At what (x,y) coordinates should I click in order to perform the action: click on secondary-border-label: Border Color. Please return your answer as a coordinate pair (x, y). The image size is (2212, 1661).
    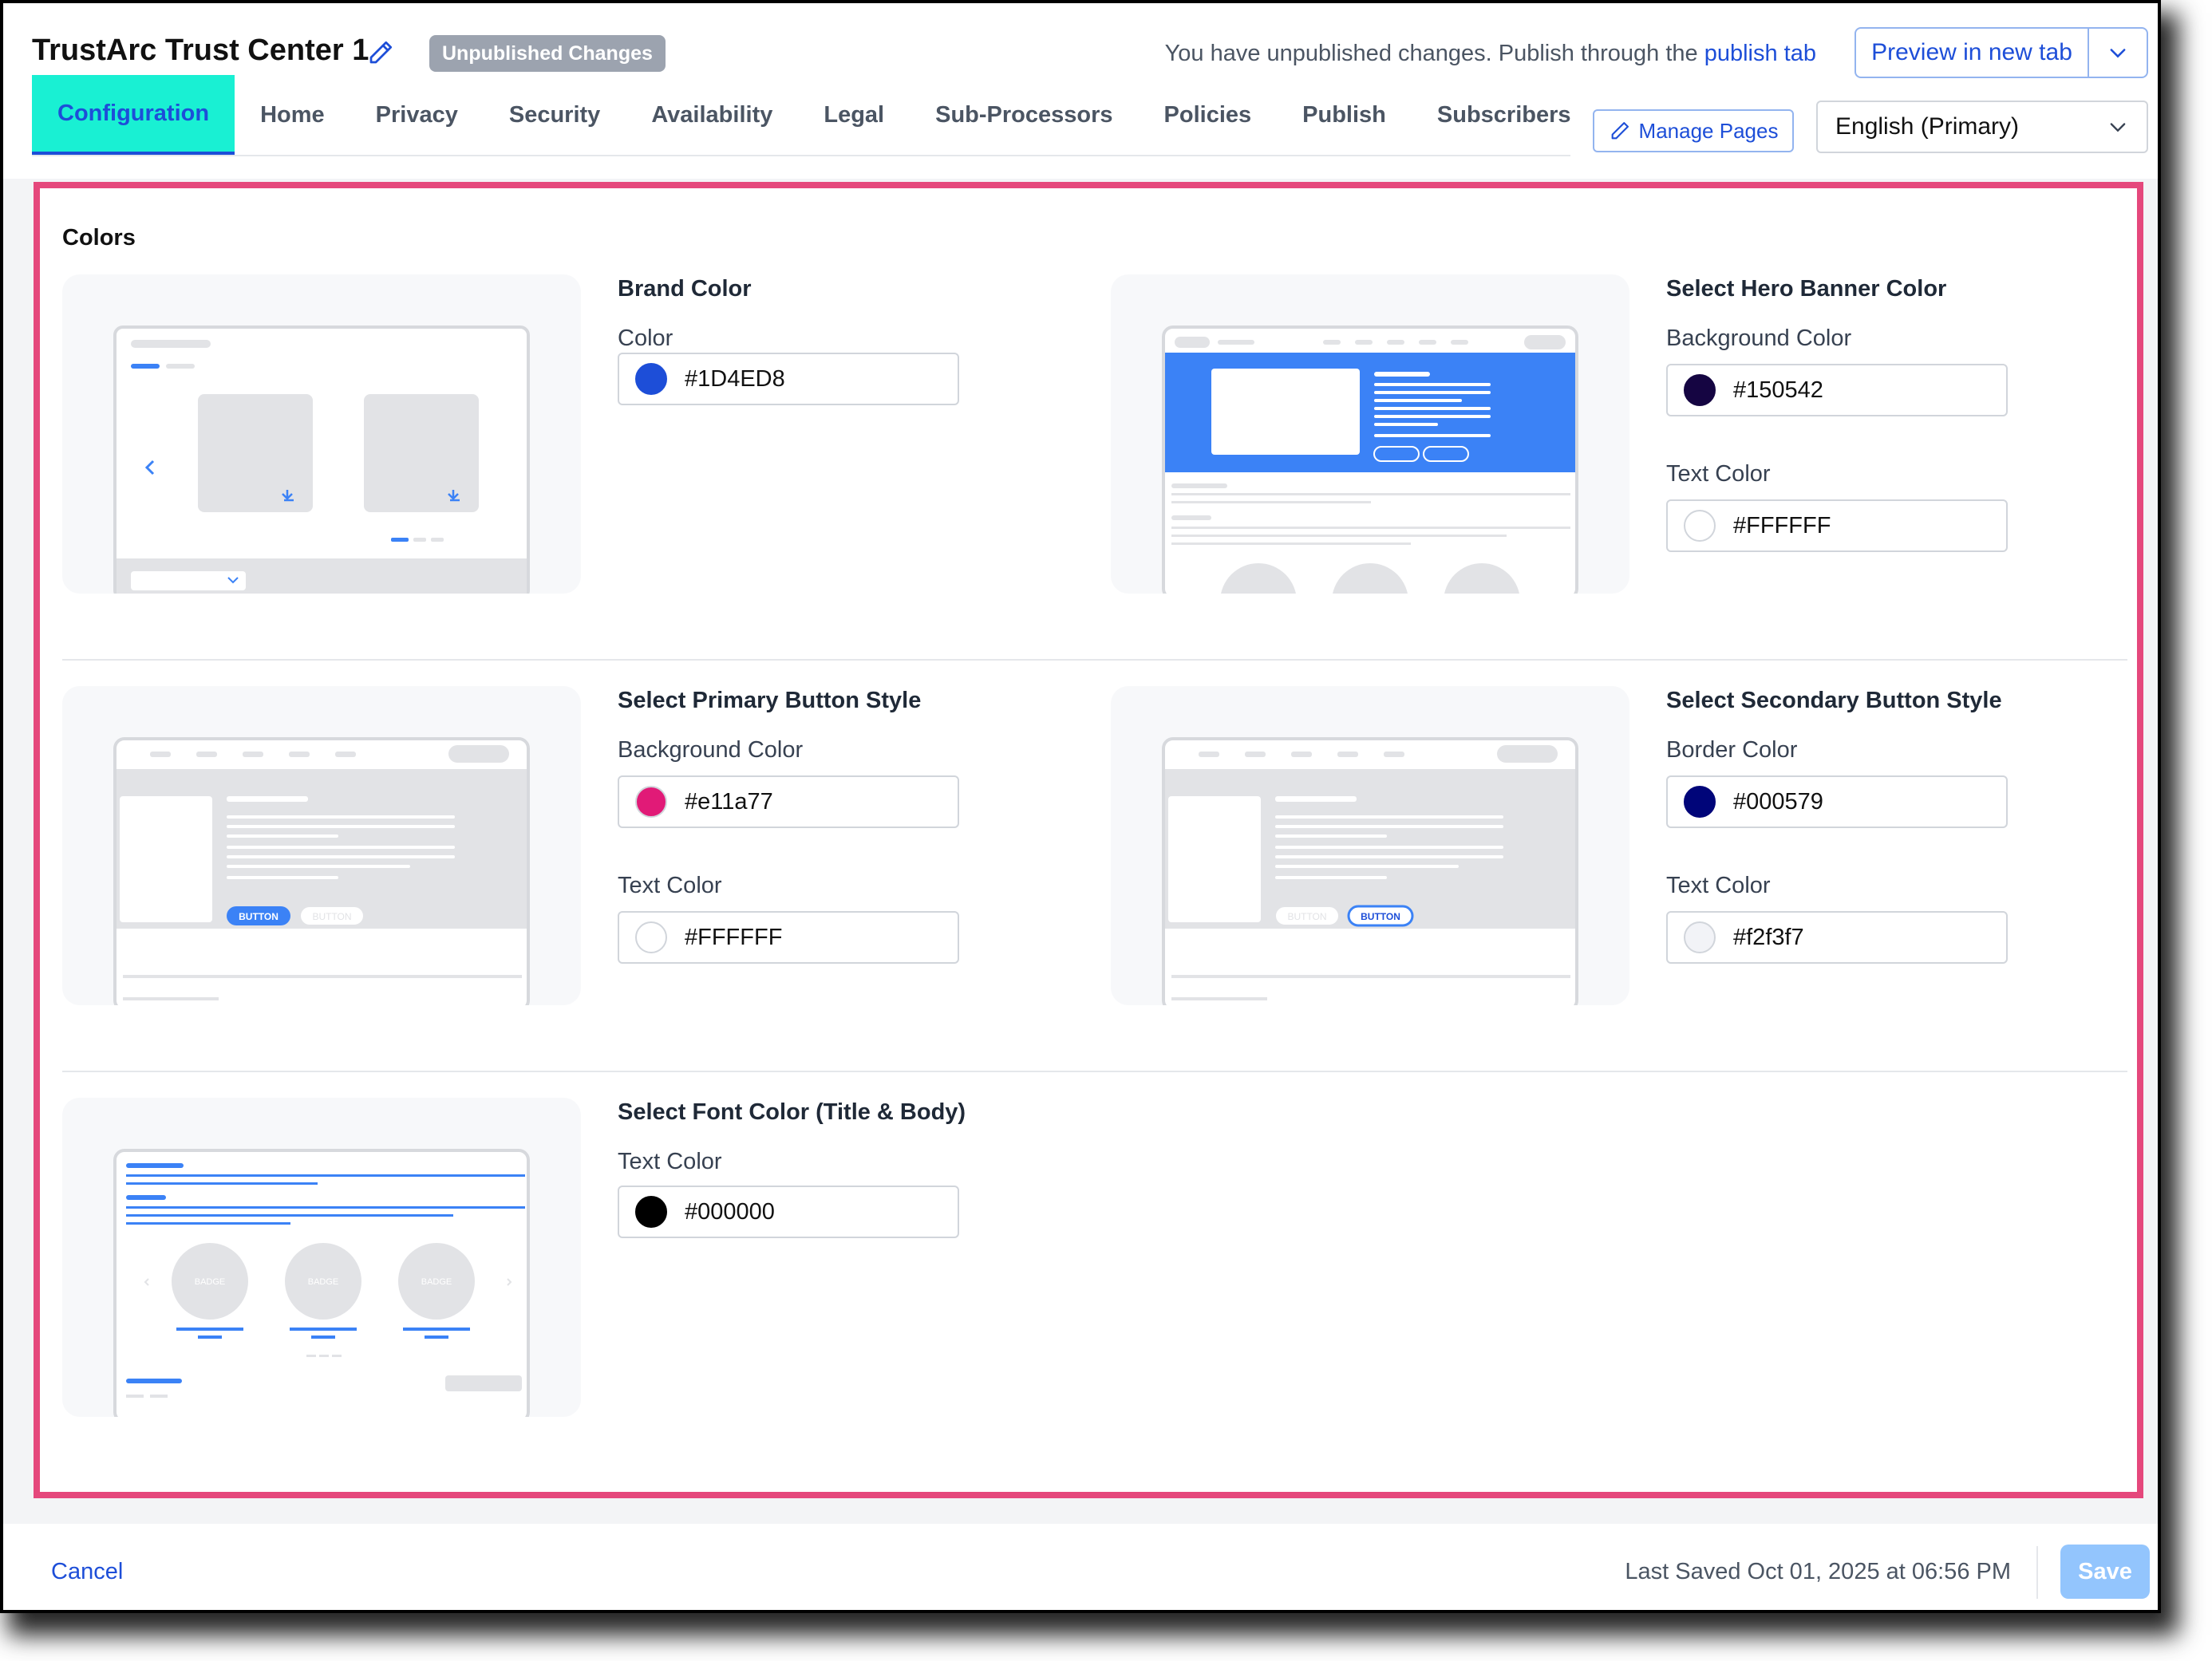
    Looking at the image, I should click on (1732, 750).